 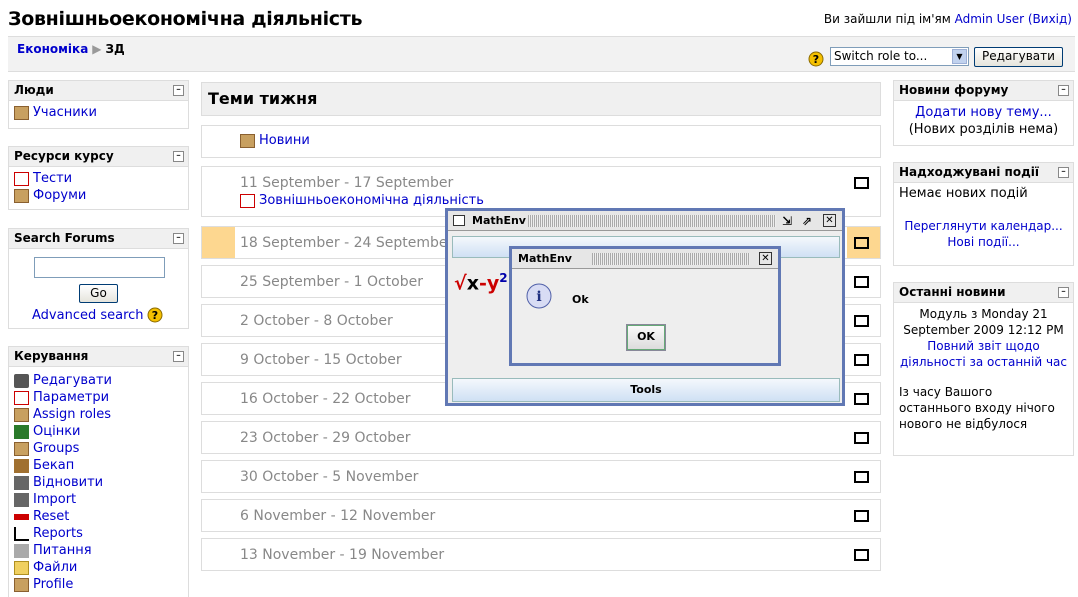 What do you see at coordinates (60, 195) in the screenshot?
I see `forums-label: Форуми` at bounding box center [60, 195].